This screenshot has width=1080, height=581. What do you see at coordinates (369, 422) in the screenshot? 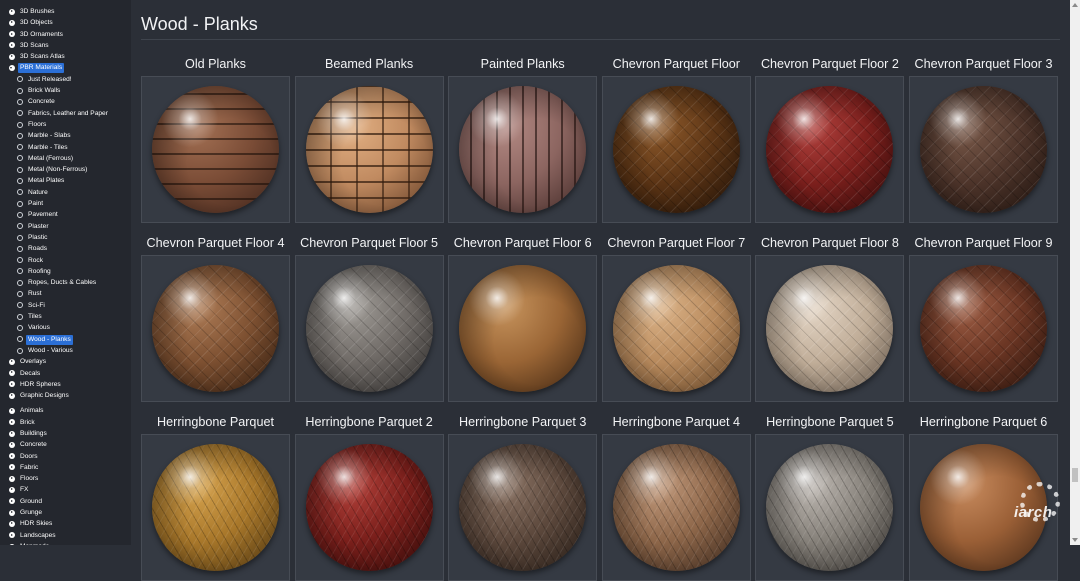
I see `material-title: Herringbone Parquet 2` at bounding box center [369, 422].